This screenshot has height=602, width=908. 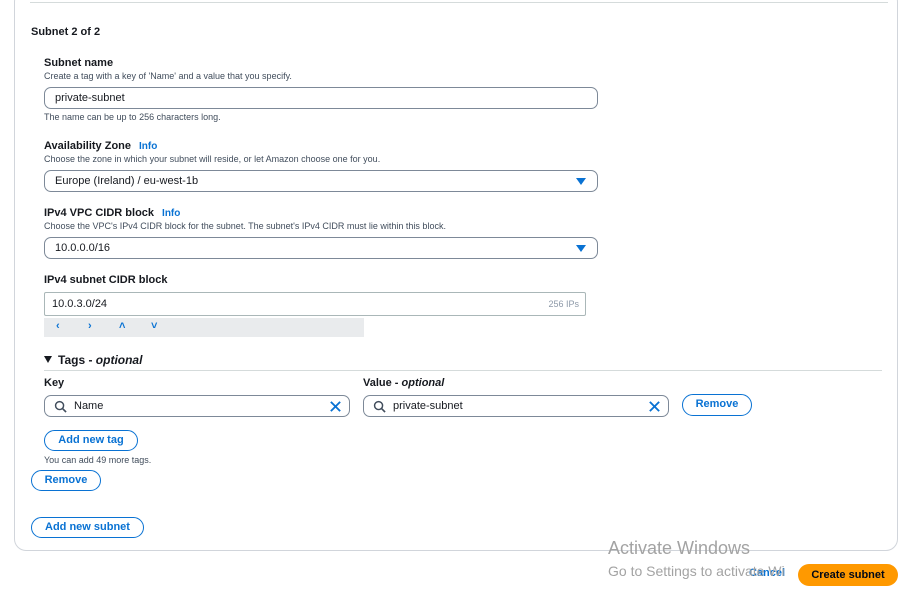 What do you see at coordinates (122, 326) in the screenshot?
I see `chevron-up-icon: ˄` at bounding box center [122, 326].